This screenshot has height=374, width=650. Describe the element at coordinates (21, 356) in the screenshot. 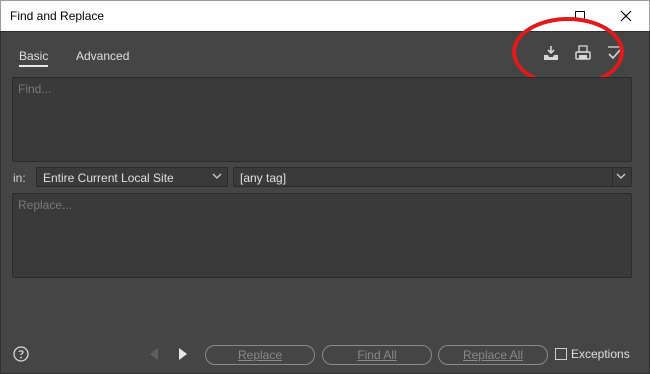

I see `help-icon` at that location.